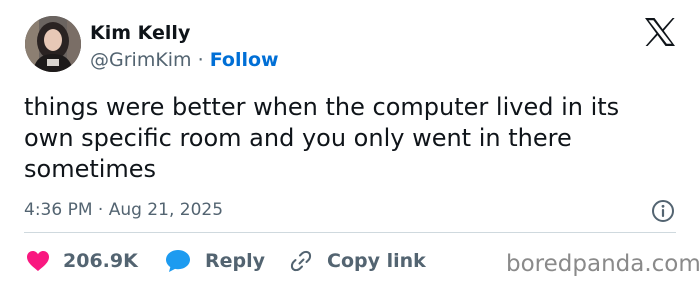  What do you see at coordinates (350, 232) in the screenshot?
I see `divider` at bounding box center [350, 232].